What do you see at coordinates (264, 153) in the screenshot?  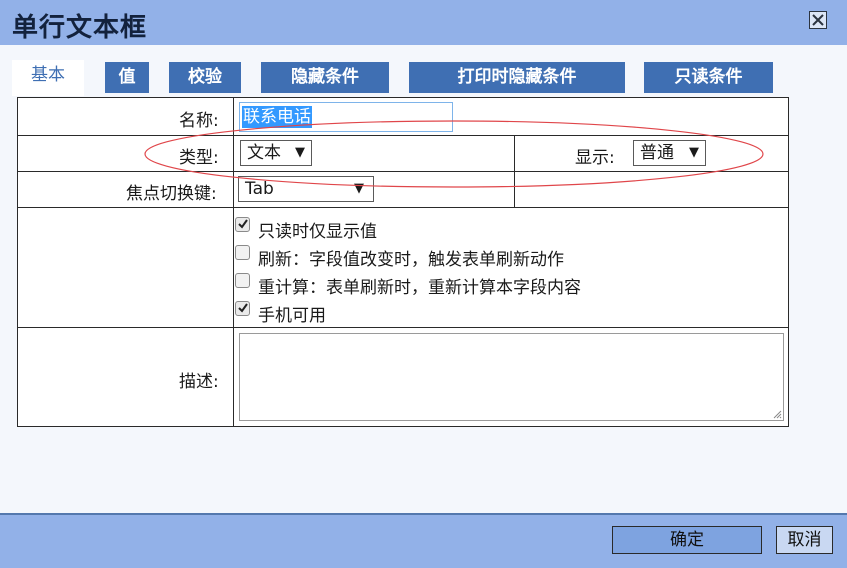 I see `type-select-value: 文本` at bounding box center [264, 153].